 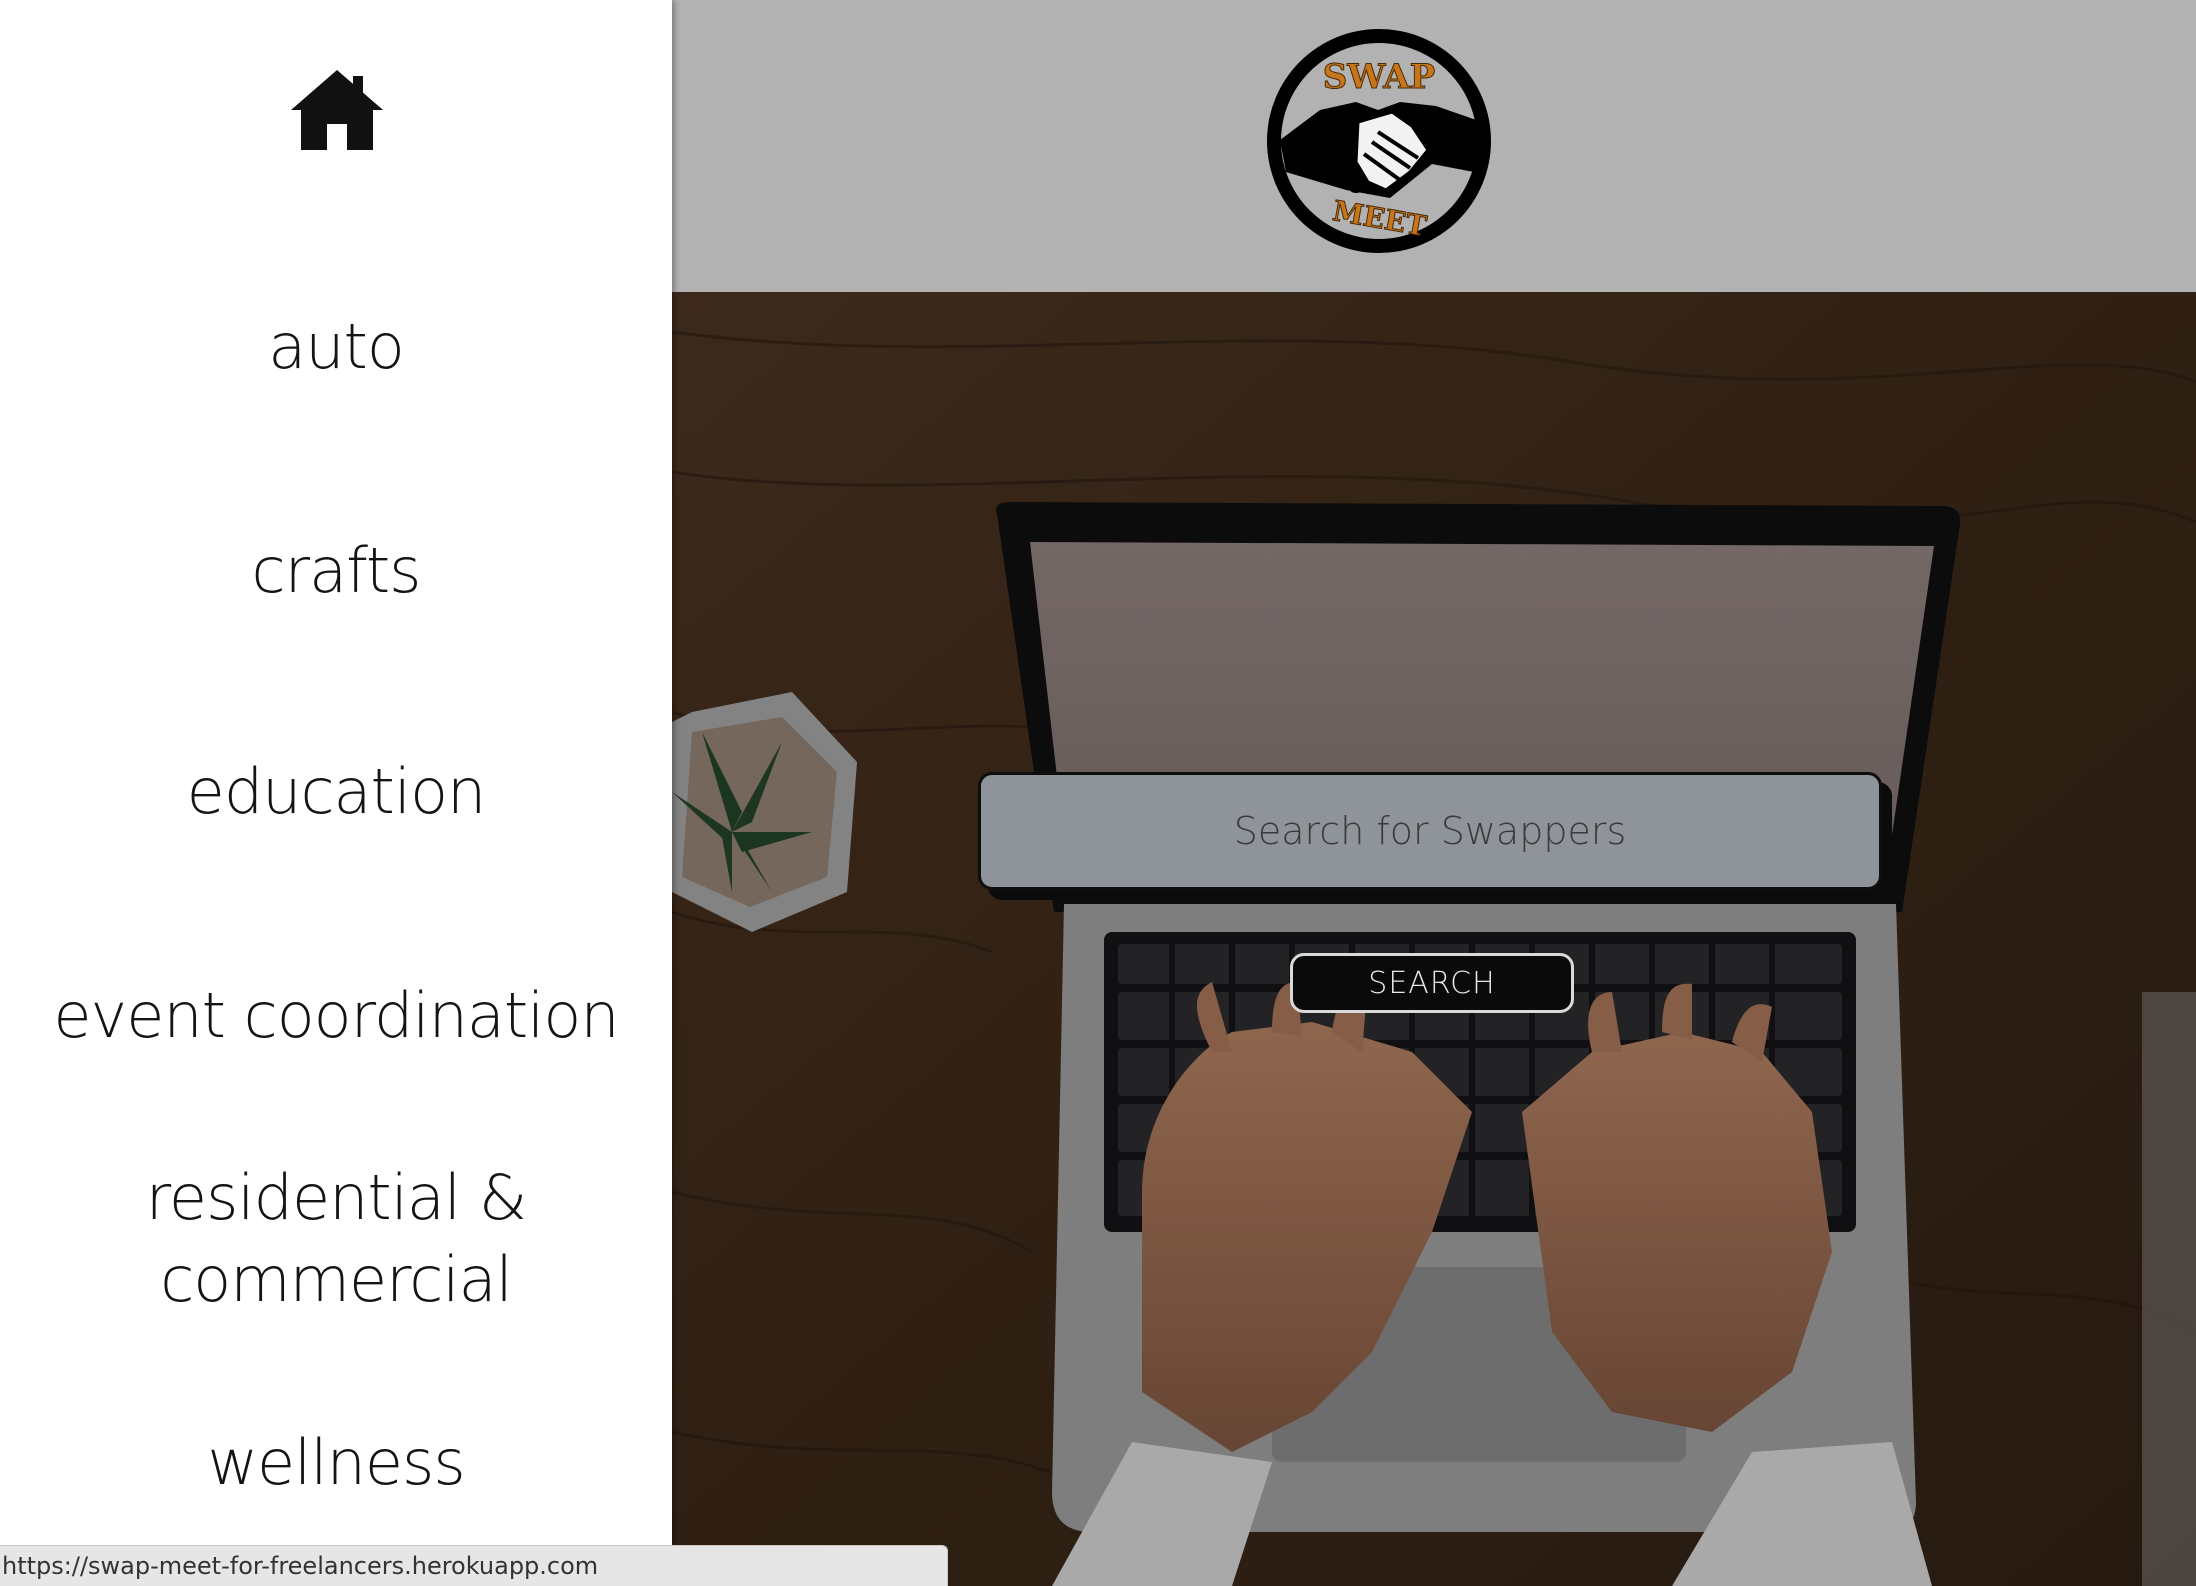 I want to click on sidebar-item-crafts: crafts, so click(x=336, y=571).